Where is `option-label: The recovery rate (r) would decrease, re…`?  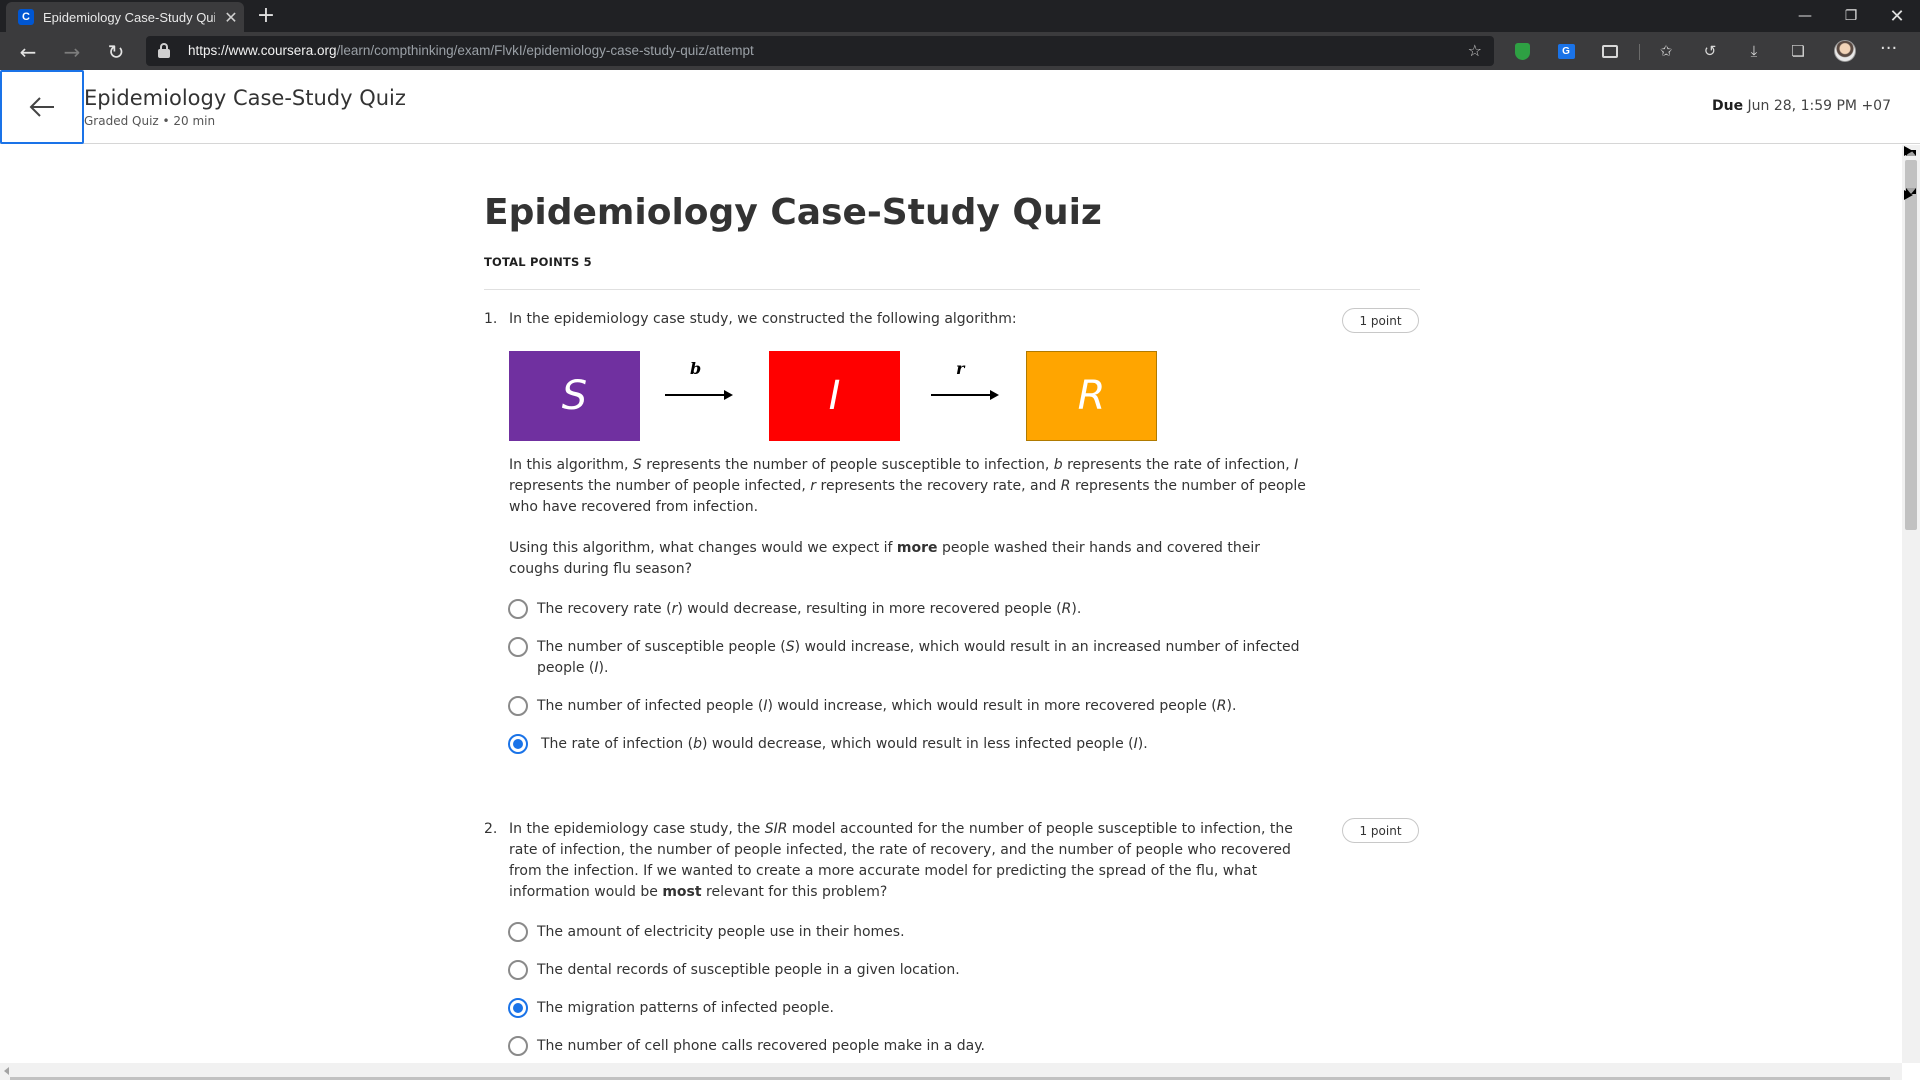
option-label: The recovery rate (r) would decrease, re… is located at coordinates (809, 609).